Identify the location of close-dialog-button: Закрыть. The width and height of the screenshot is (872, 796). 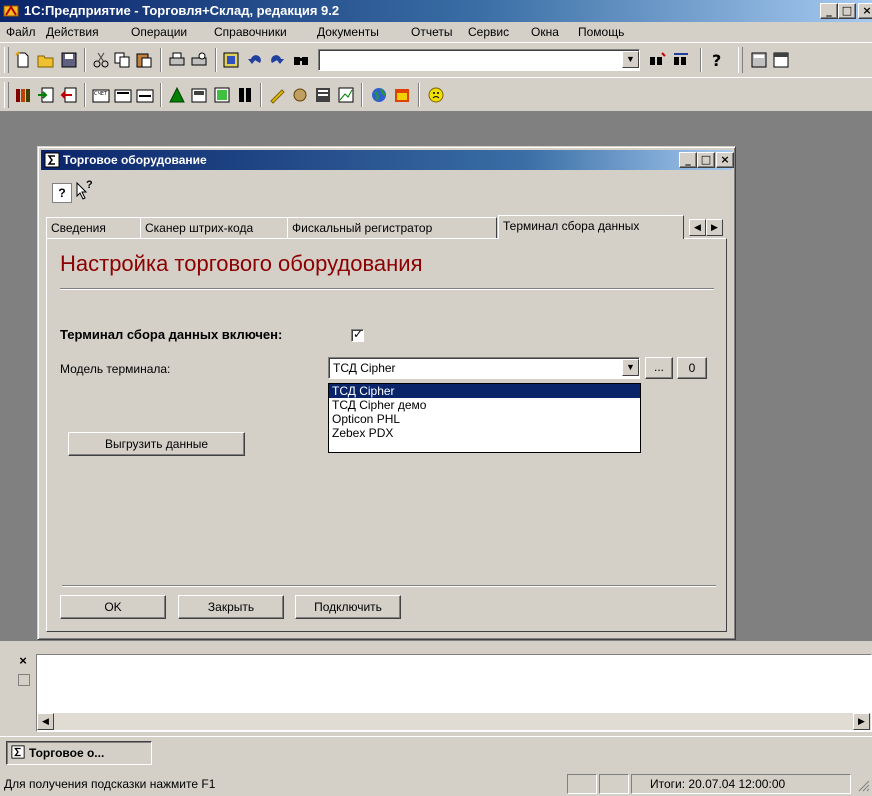
(231, 607).